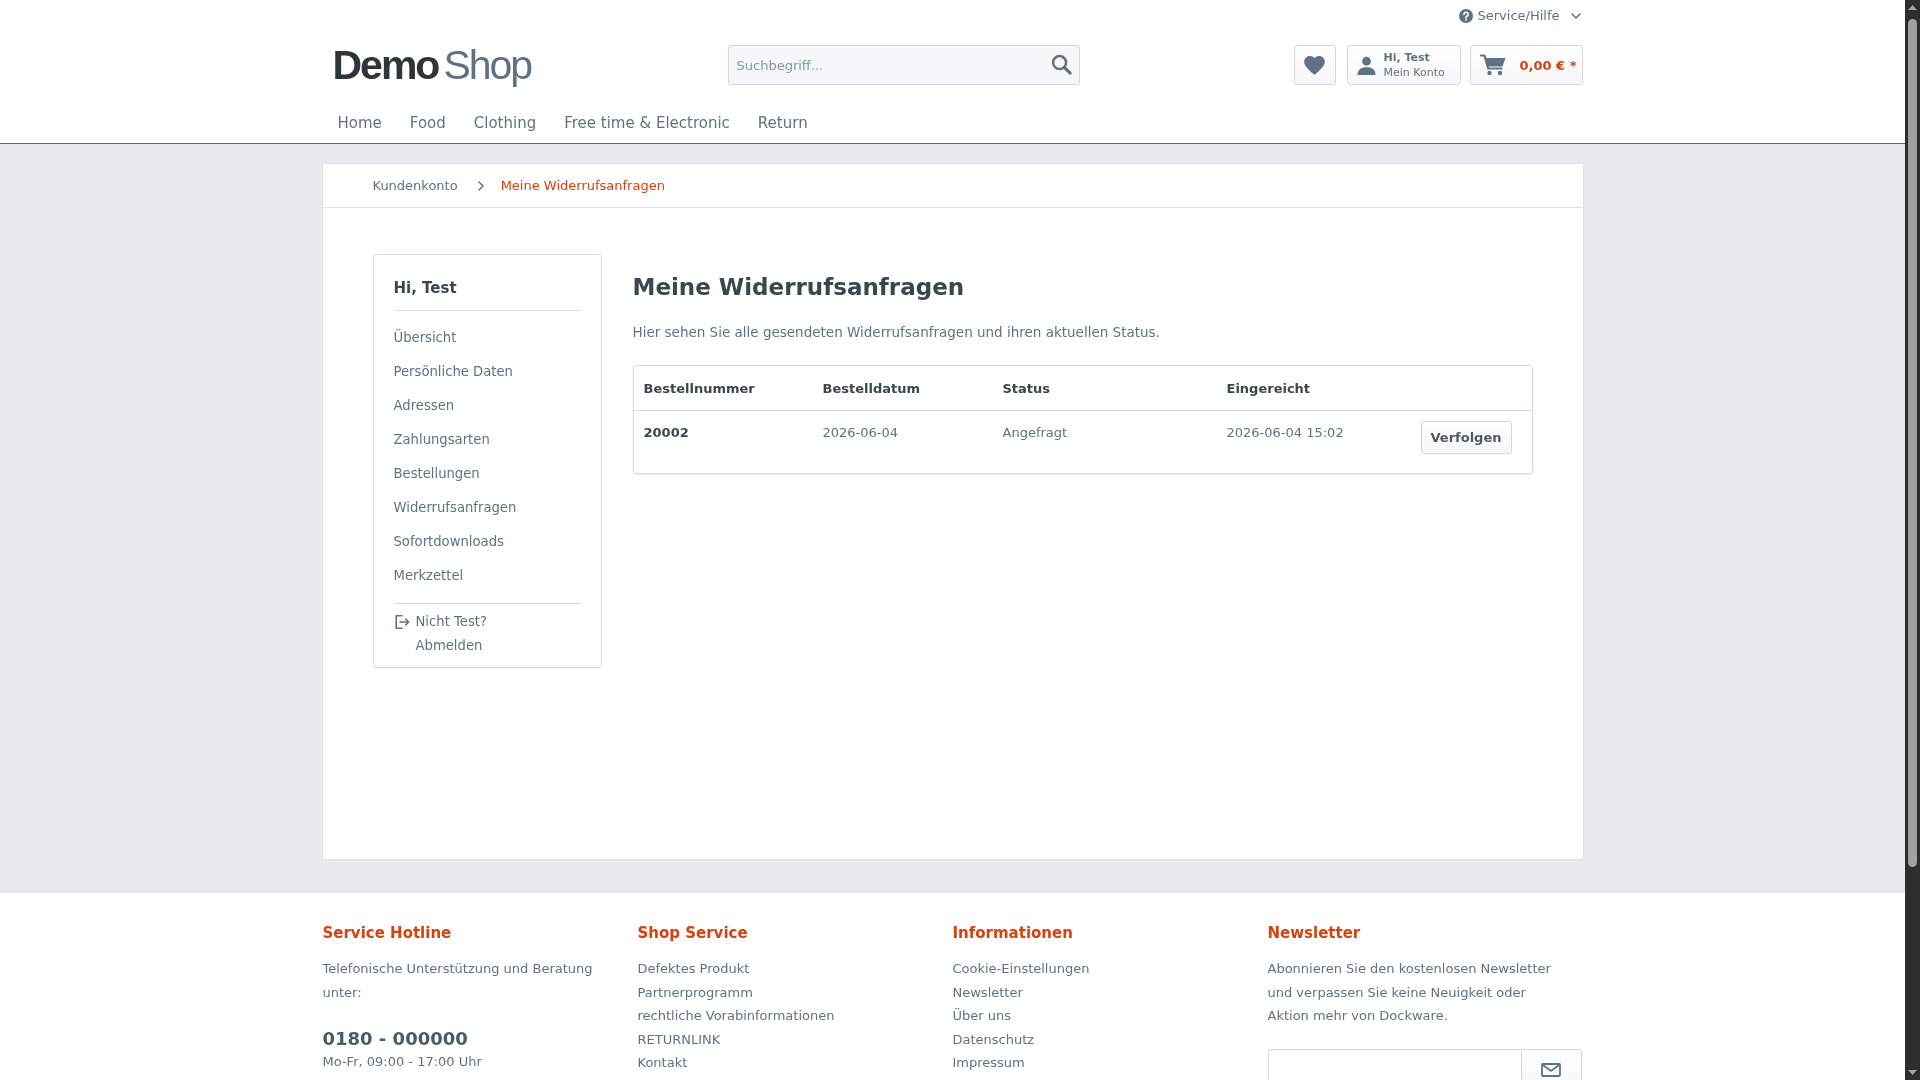 The height and width of the screenshot is (1080, 1920). I want to click on help-icon, so click(1465, 16).